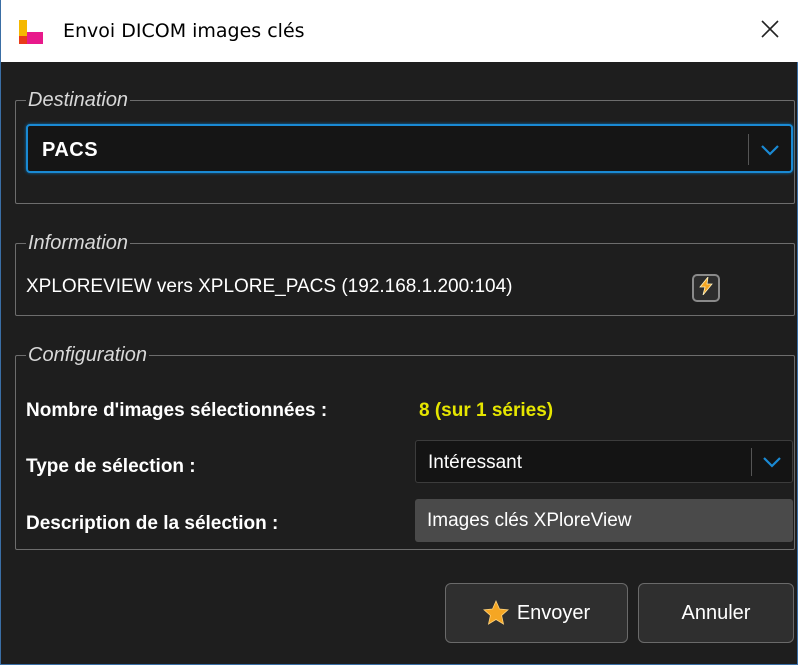 Image resolution: width=798 pixels, height=665 pixels. What do you see at coordinates (78, 243) in the screenshot?
I see `information-legend: Information` at bounding box center [78, 243].